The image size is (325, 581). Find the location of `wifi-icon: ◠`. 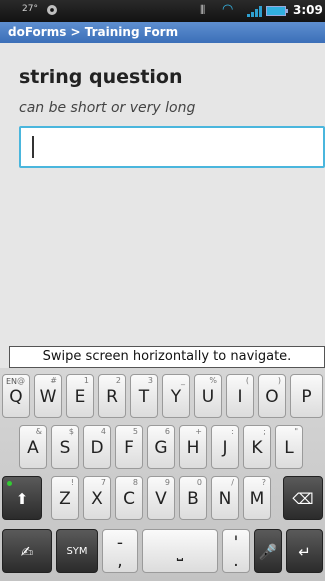

wifi-icon: ◠ is located at coordinates (228, 9).